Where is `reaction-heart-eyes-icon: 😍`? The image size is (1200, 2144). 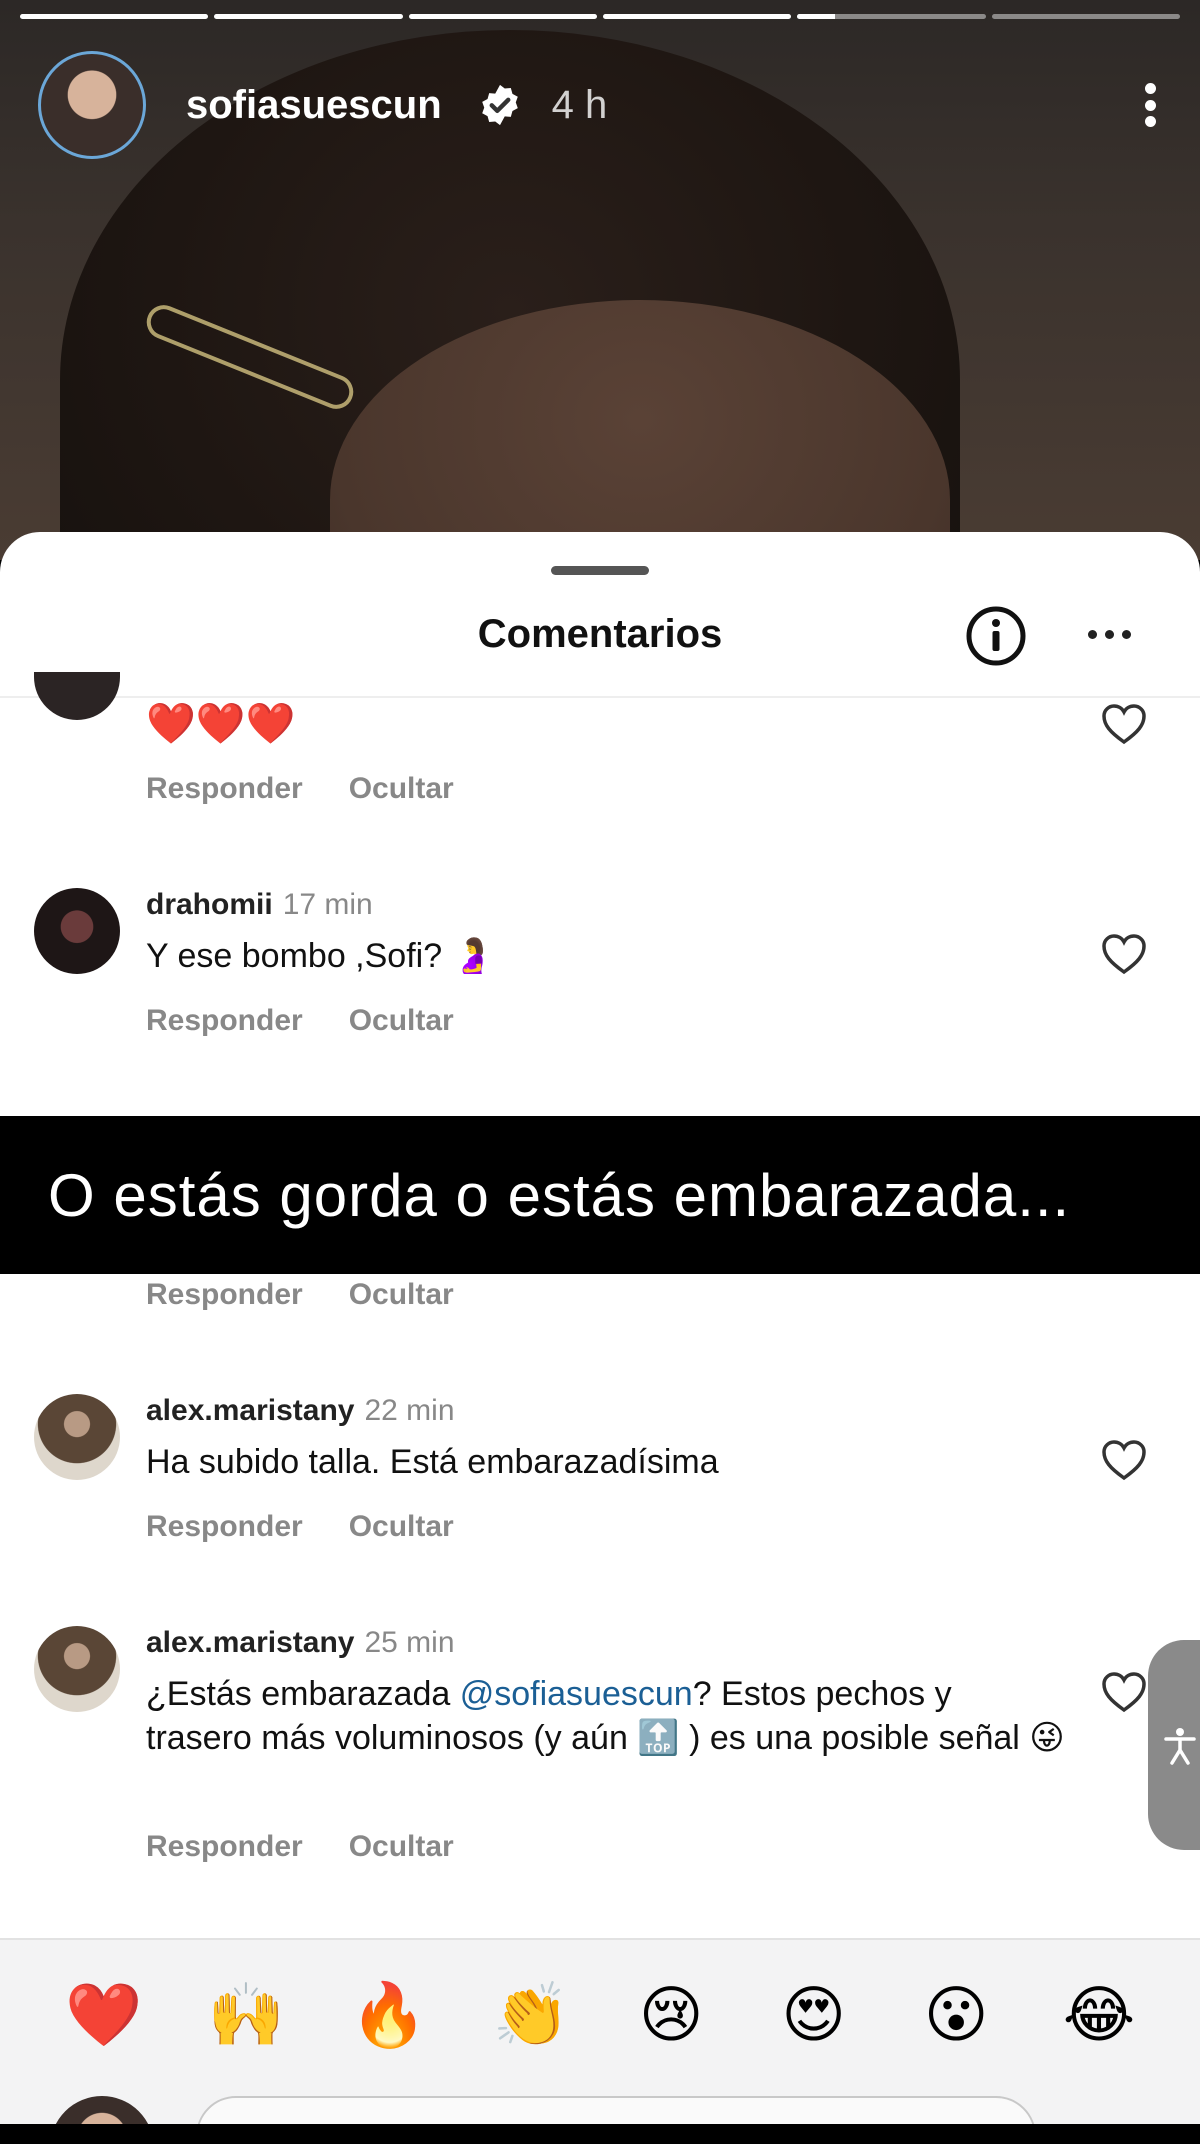 reaction-heart-eyes-icon: 😍 is located at coordinates (814, 2016).